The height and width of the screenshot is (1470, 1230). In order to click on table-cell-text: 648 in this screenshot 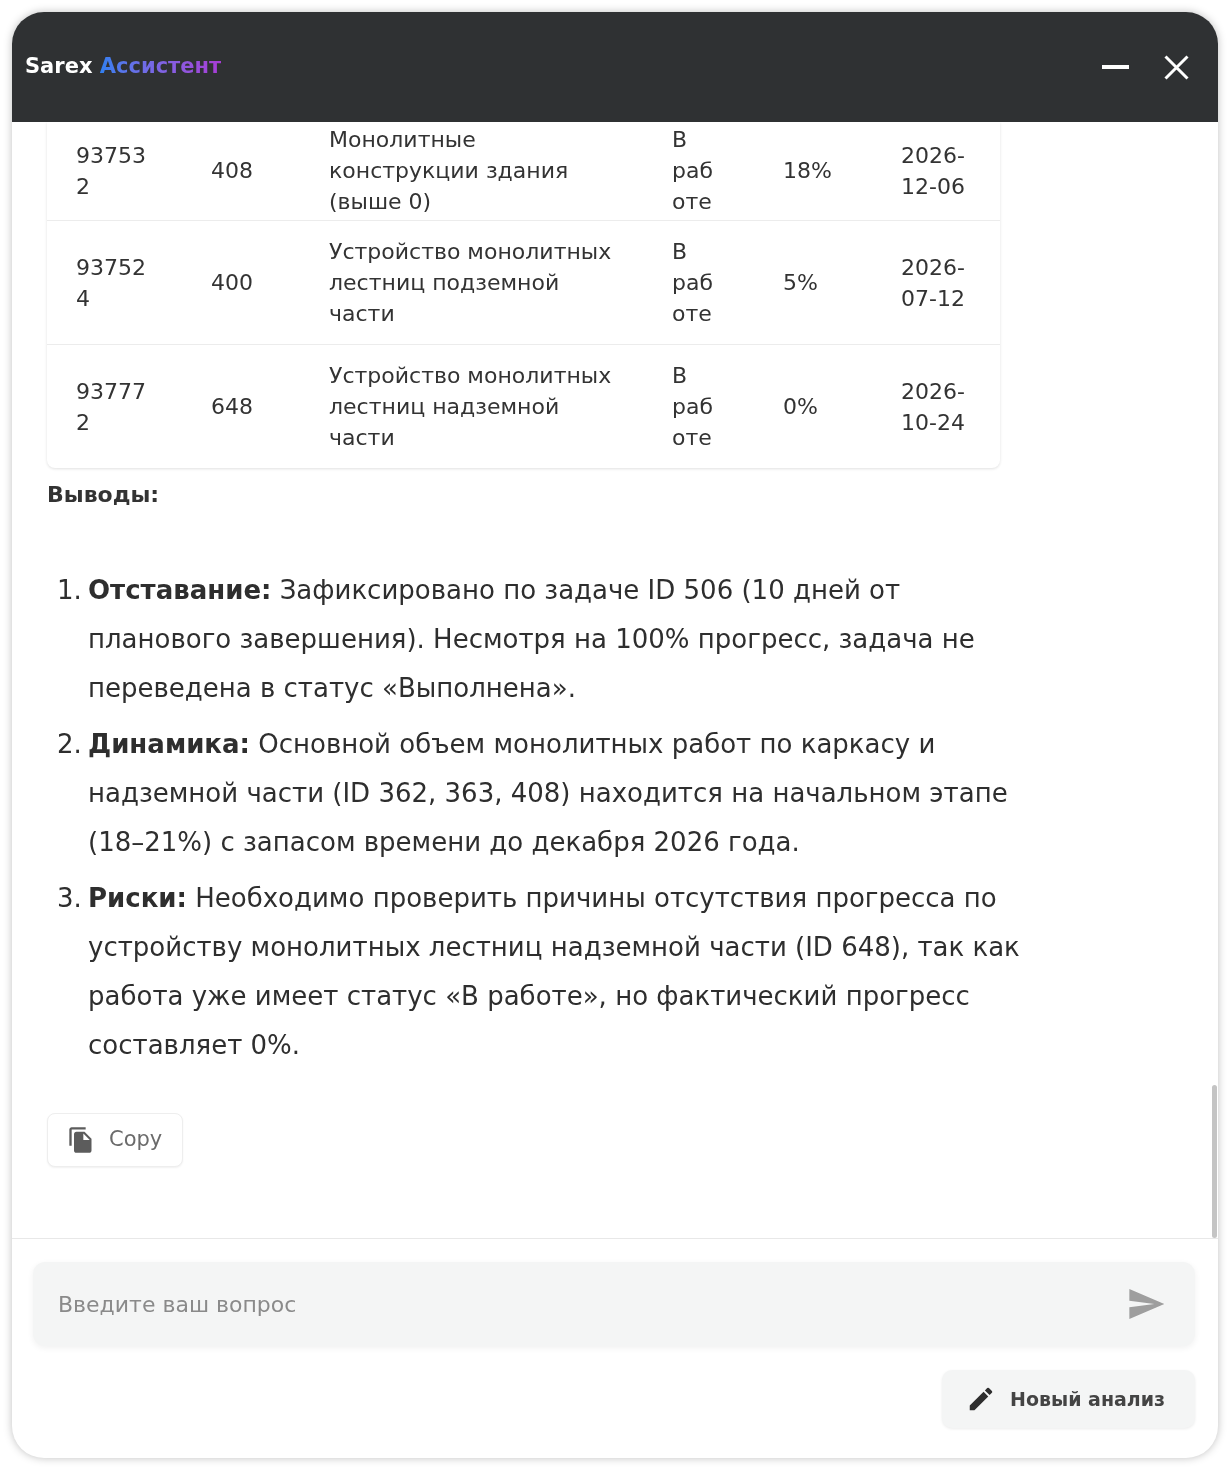, I will do `click(232, 407)`.